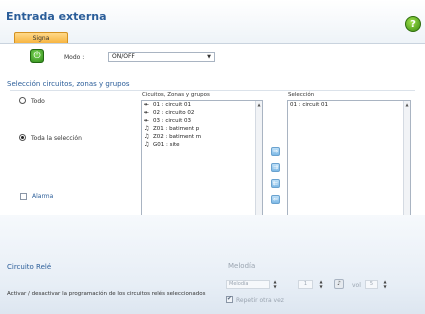 This screenshot has width=425, height=314. Describe the element at coordinates (56, 138) in the screenshot. I see `radio-toda-seleccion-label: Toda la selección` at that location.